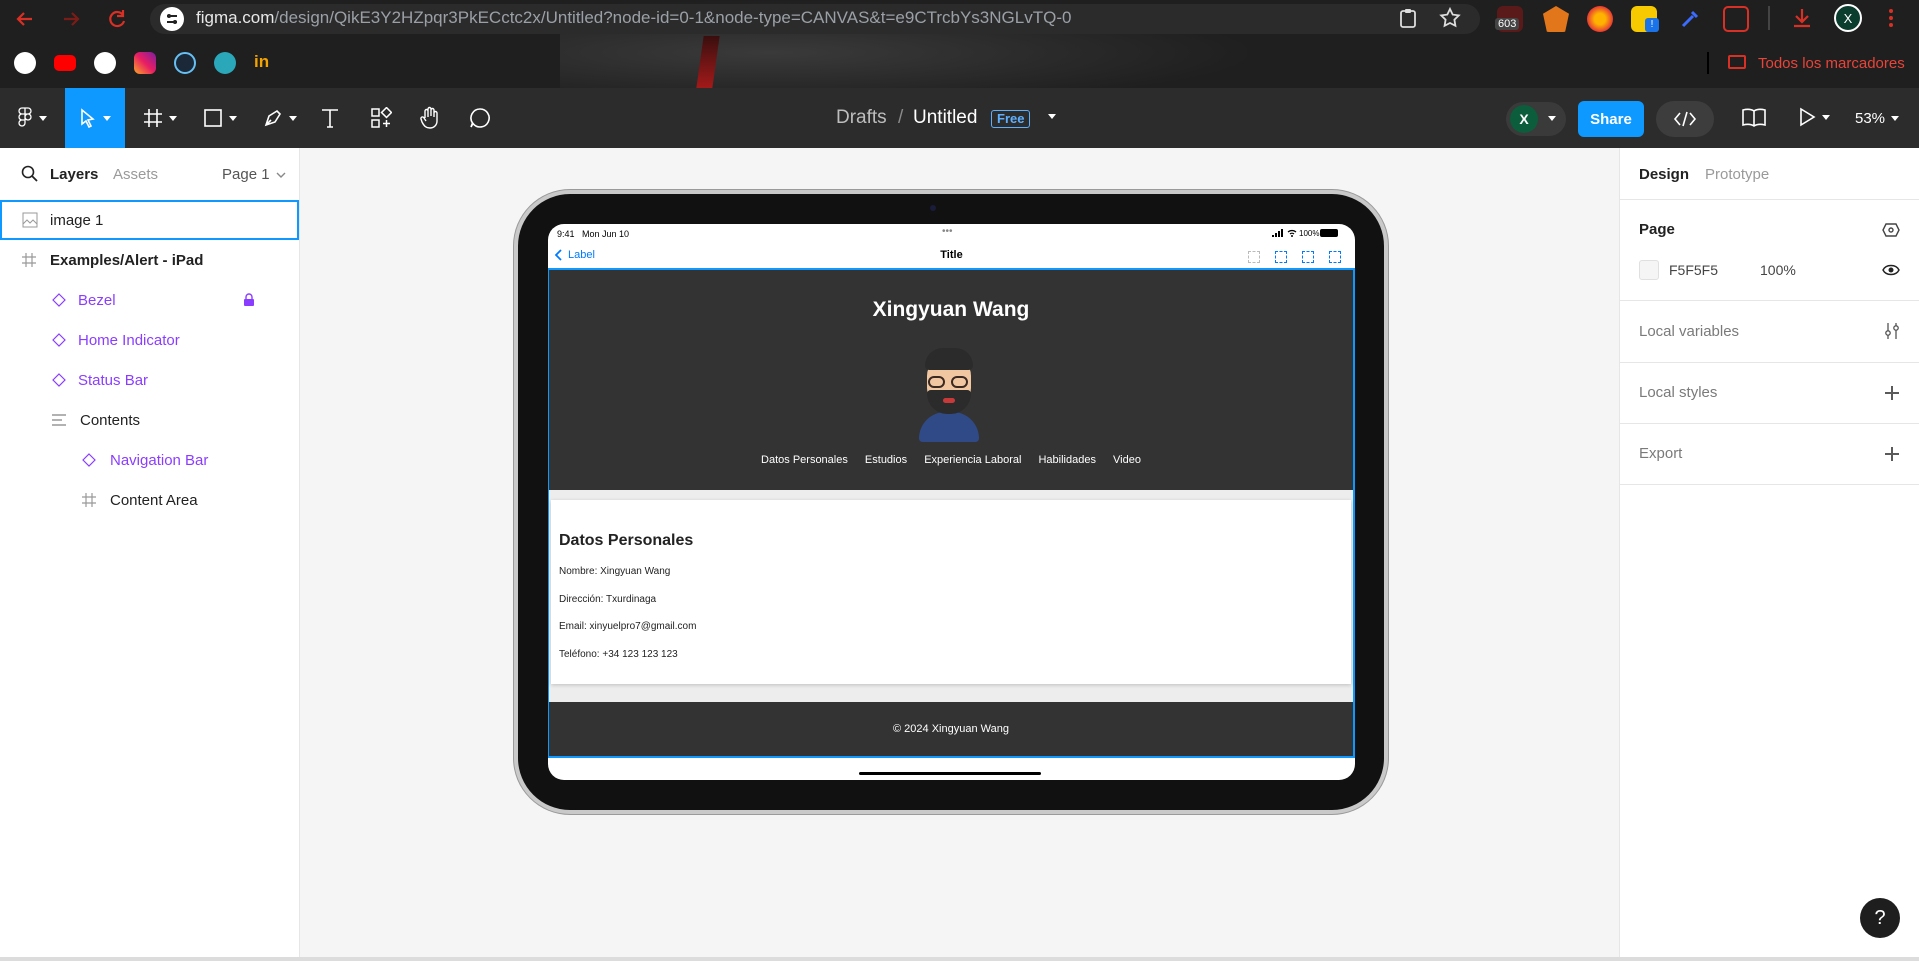  I want to click on help-button: ?, so click(1880, 918).